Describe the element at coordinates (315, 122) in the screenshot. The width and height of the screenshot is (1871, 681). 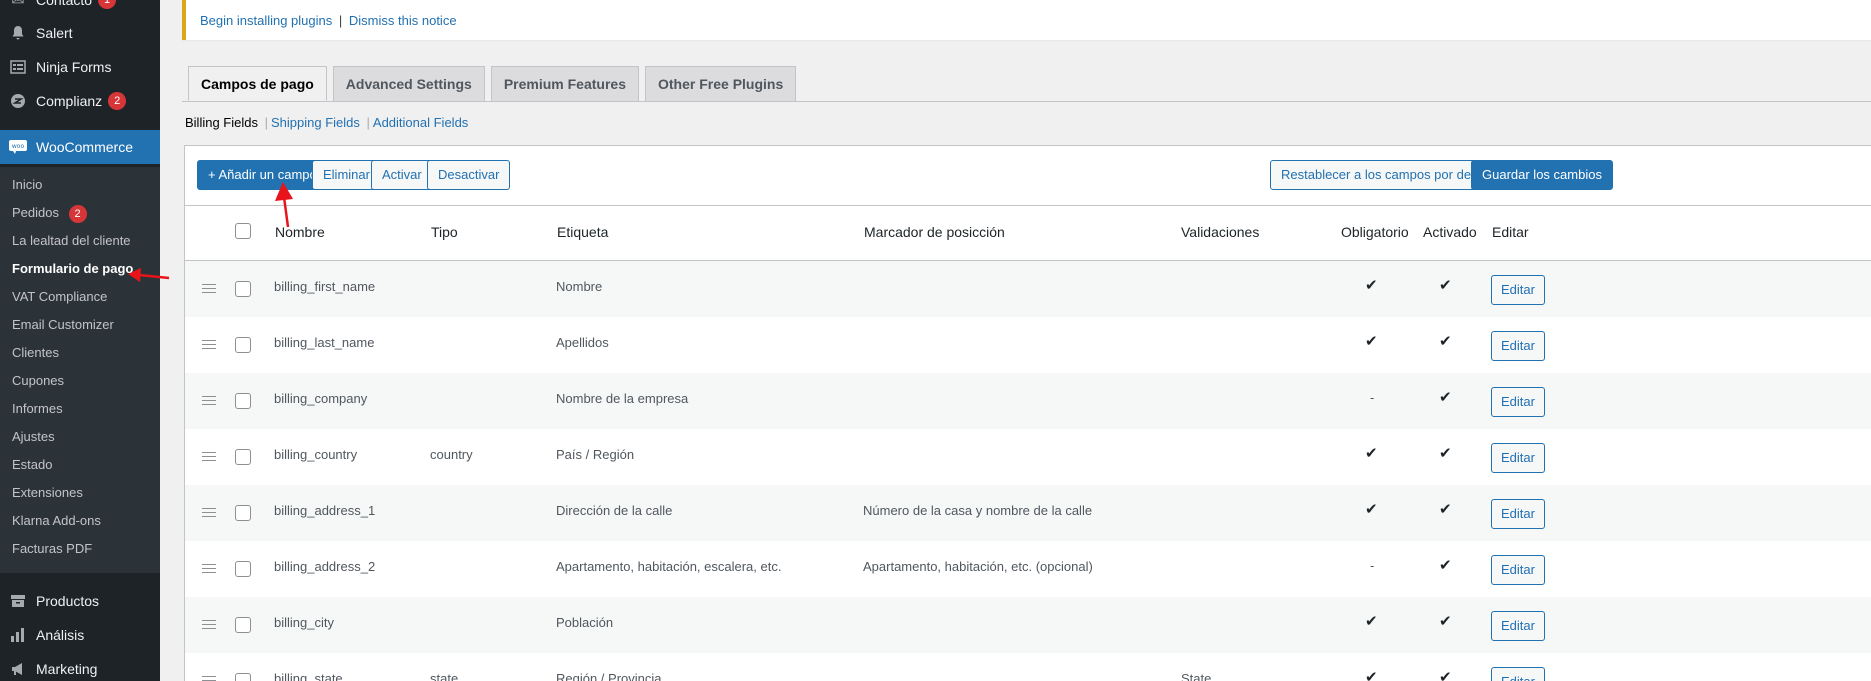
I see `shipping-fields-link: Shipping Fields` at that location.